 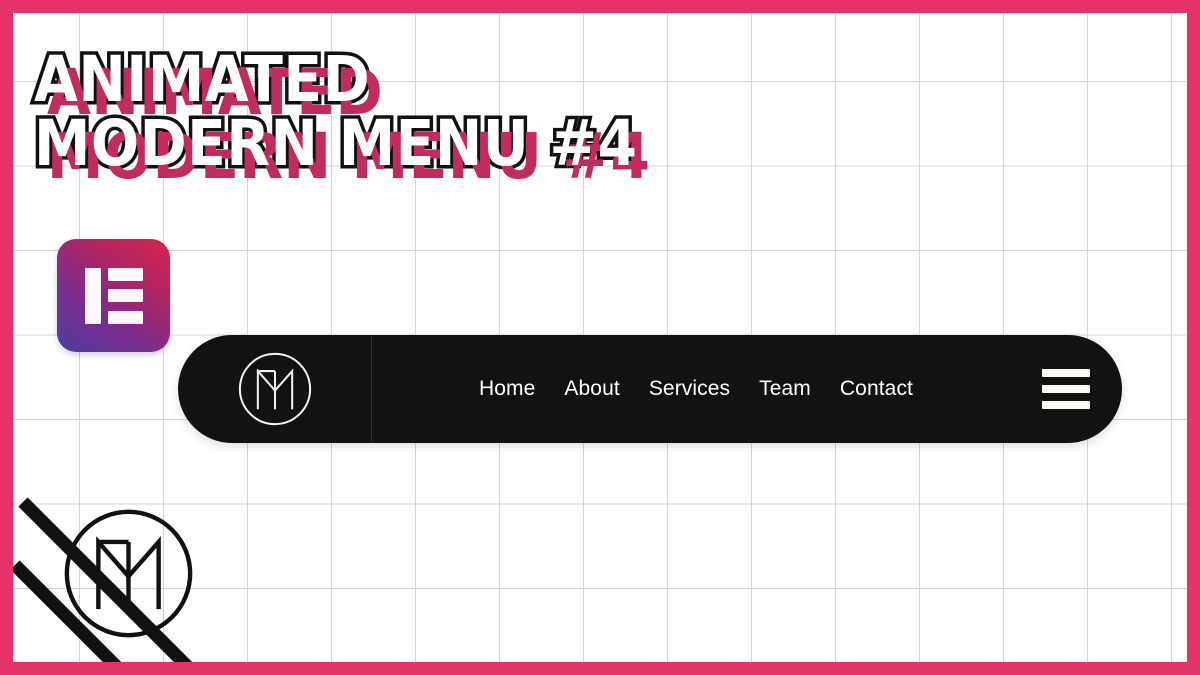 I want to click on headline-line-1: ANIMATED, so click(x=201, y=79).